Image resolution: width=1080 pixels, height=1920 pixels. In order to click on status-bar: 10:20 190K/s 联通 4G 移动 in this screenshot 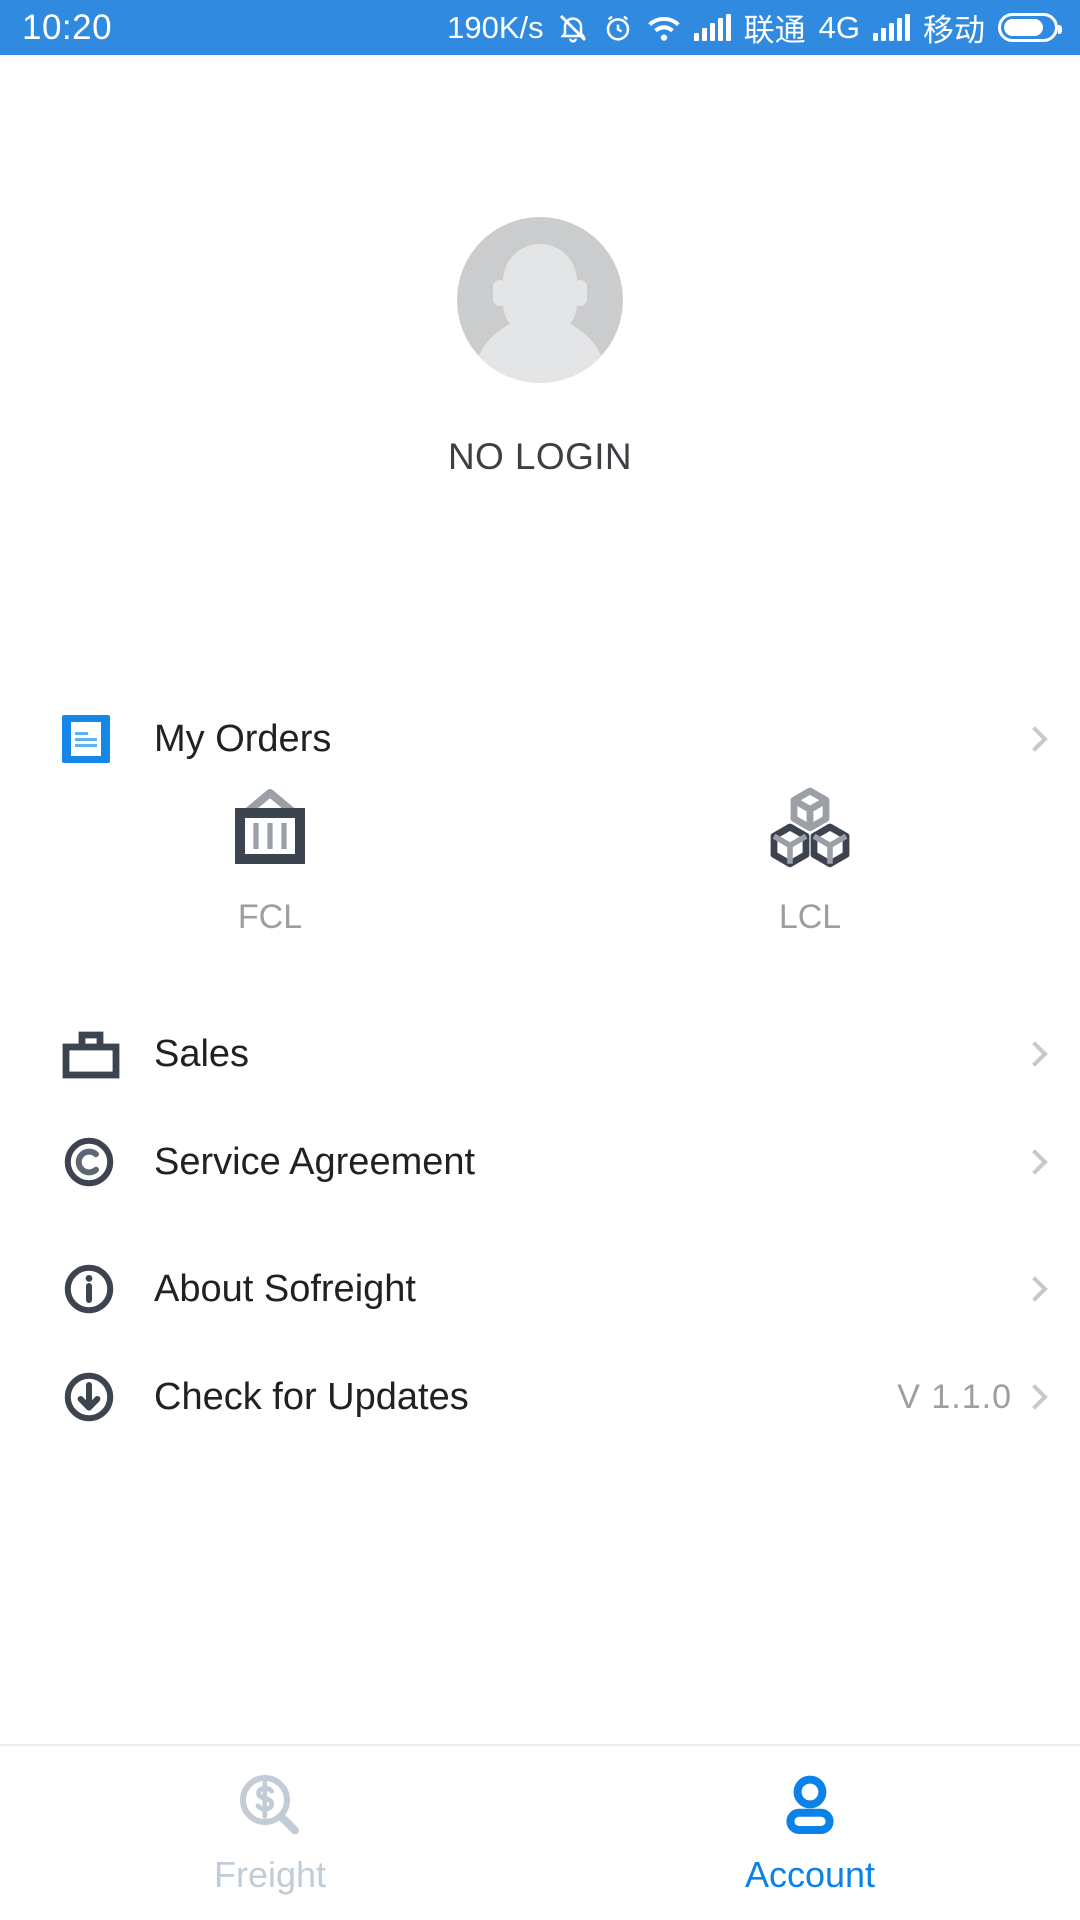, I will do `click(540, 27)`.